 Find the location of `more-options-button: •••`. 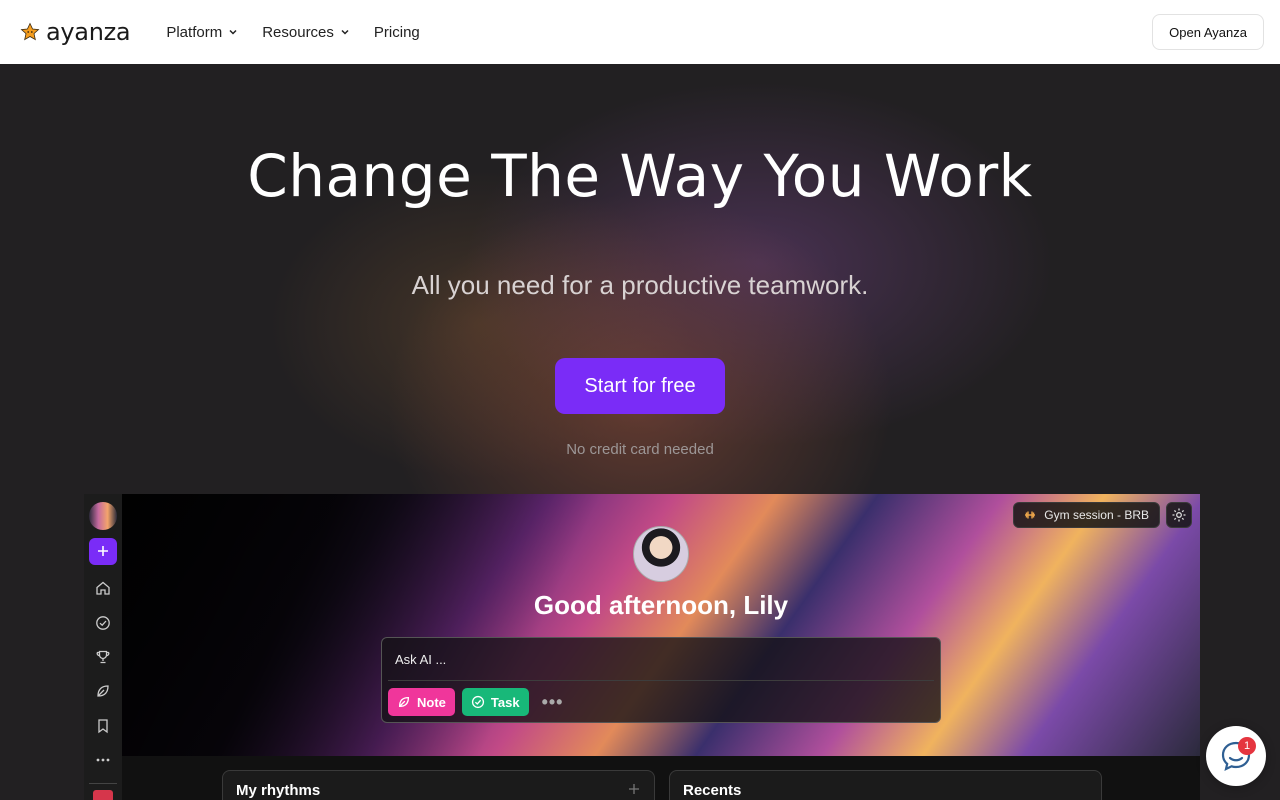

more-options-button: ••• is located at coordinates (553, 702).